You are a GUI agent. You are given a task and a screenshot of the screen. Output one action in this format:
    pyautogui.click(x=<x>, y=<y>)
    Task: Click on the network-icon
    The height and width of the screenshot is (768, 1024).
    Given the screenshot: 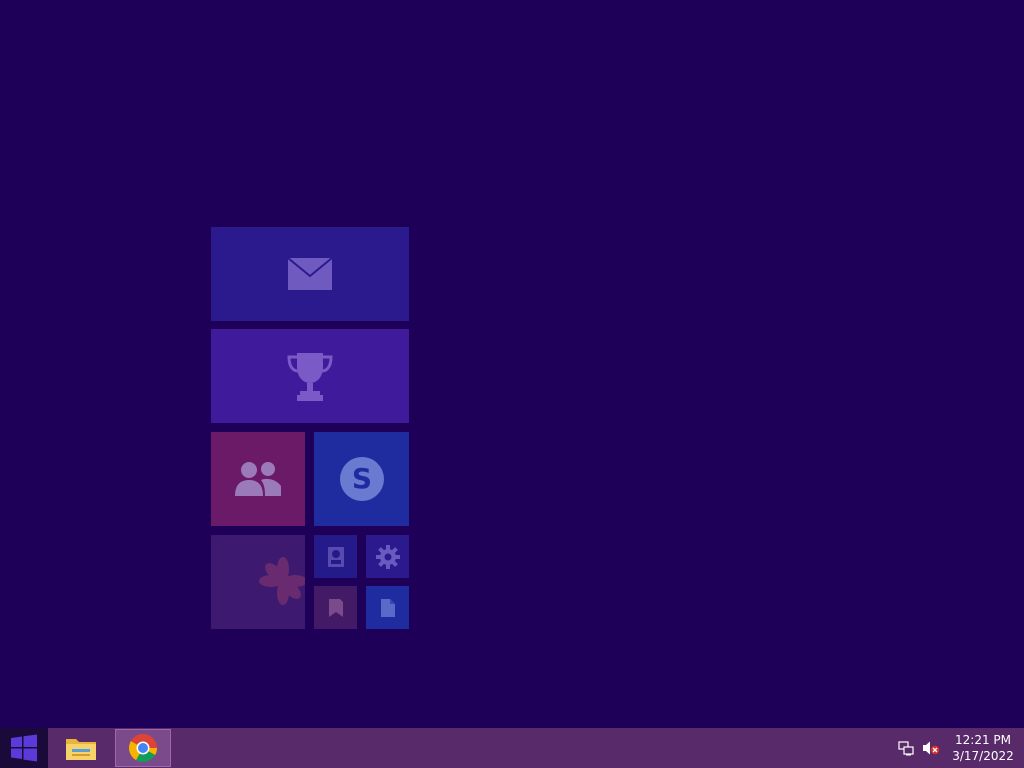 What is the action you would take?
    pyautogui.click(x=906, y=748)
    